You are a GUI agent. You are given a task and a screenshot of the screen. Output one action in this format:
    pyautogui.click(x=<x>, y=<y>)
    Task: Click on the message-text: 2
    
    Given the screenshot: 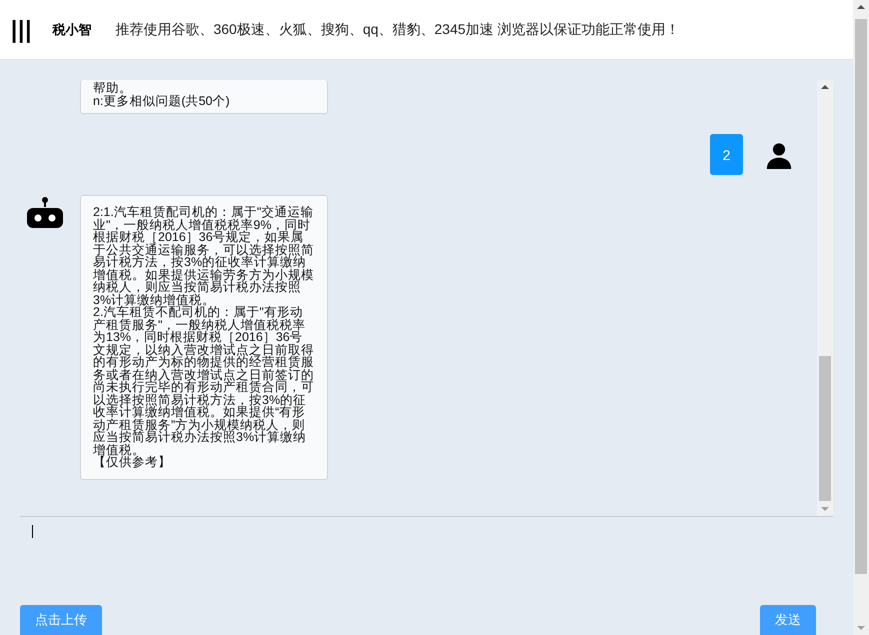 What is the action you would take?
    pyautogui.click(x=726, y=154)
    